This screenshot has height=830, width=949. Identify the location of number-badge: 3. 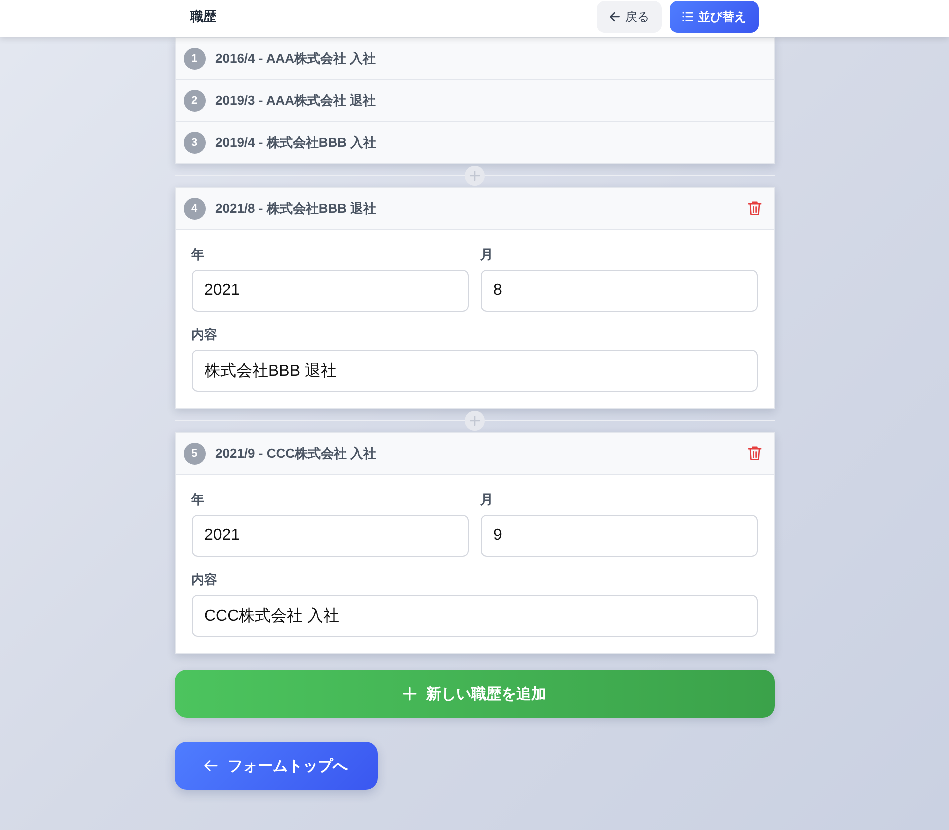
(195, 143).